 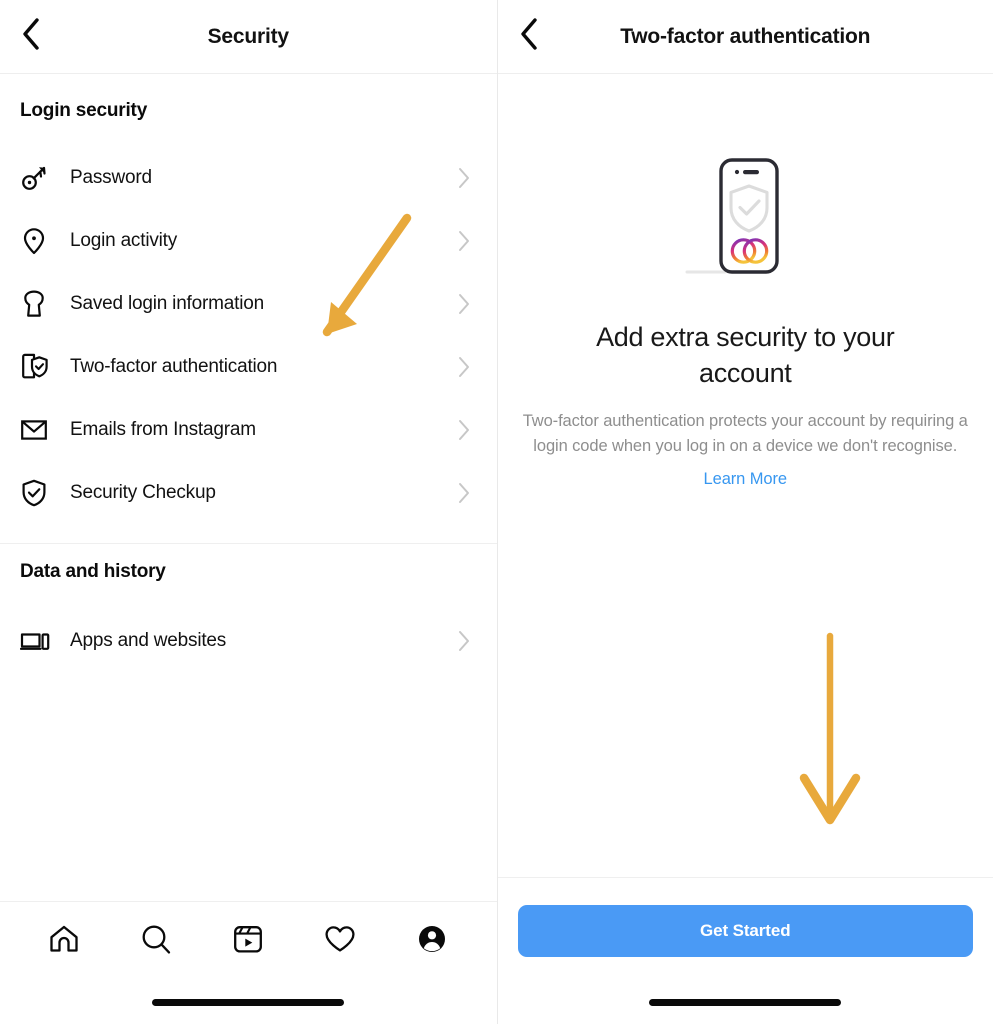 I want to click on learn-more-link: Learn More, so click(x=745, y=479).